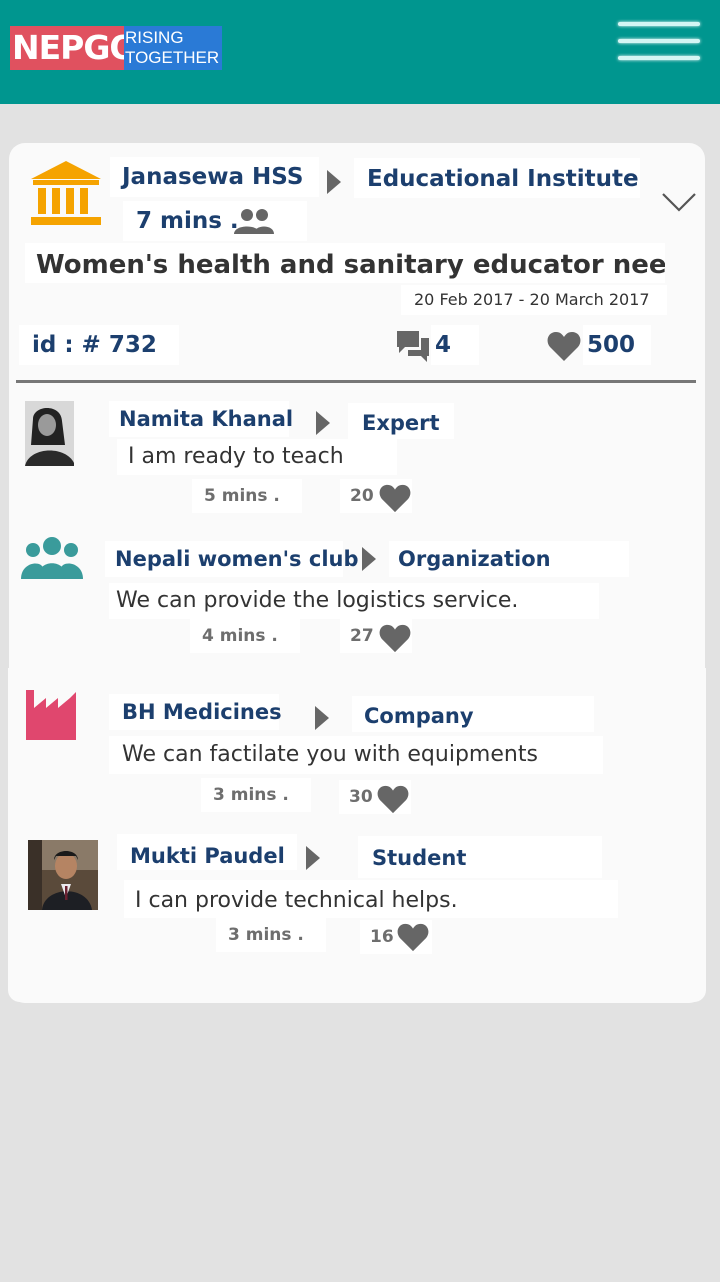 Image resolution: width=720 pixels, height=1282 pixels. I want to click on comment-text: I am ready to teach, so click(257, 457).